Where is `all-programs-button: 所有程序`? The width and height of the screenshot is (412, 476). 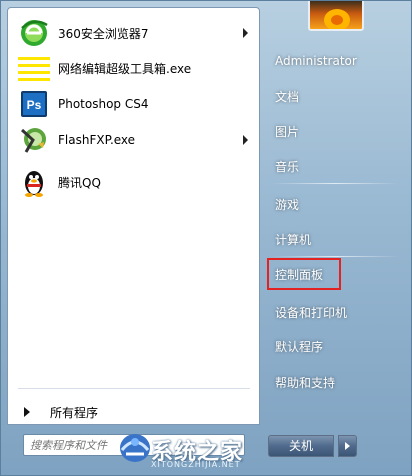 all-programs-button: 所有程序 is located at coordinates (136, 412).